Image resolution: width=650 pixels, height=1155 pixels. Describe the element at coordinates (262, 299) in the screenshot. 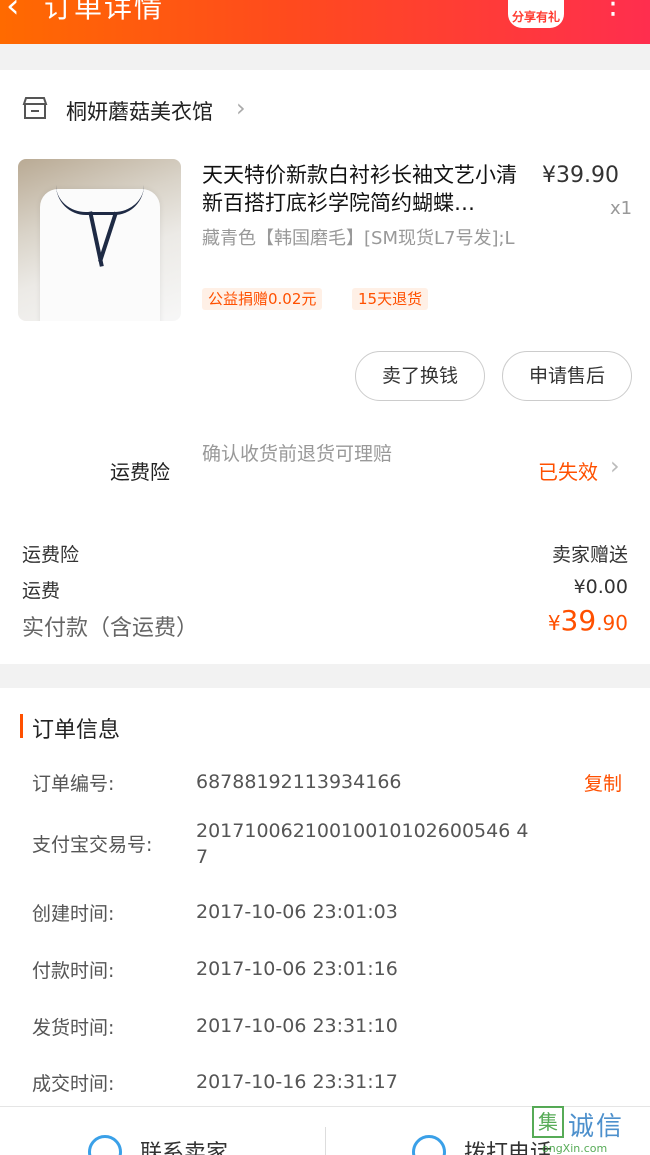

I see `charity-tag: 公益捐赠0.02元` at that location.